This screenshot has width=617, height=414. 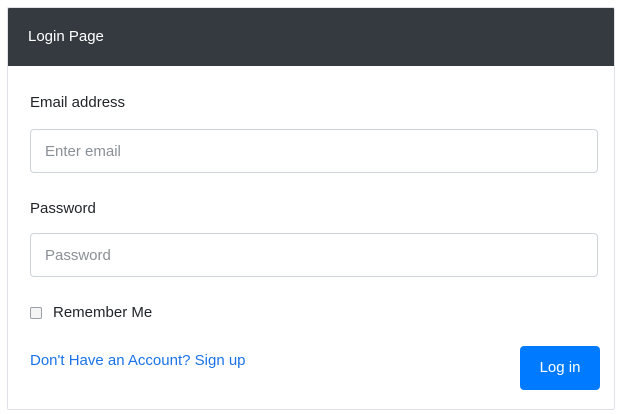 I want to click on remember-me-row: Remember Me, so click(x=91, y=312).